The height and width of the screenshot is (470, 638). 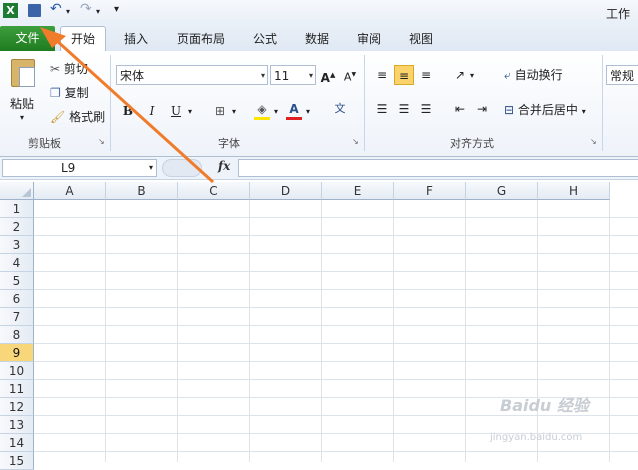 I want to click on tab-view: 视图, so click(x=421, y=39).